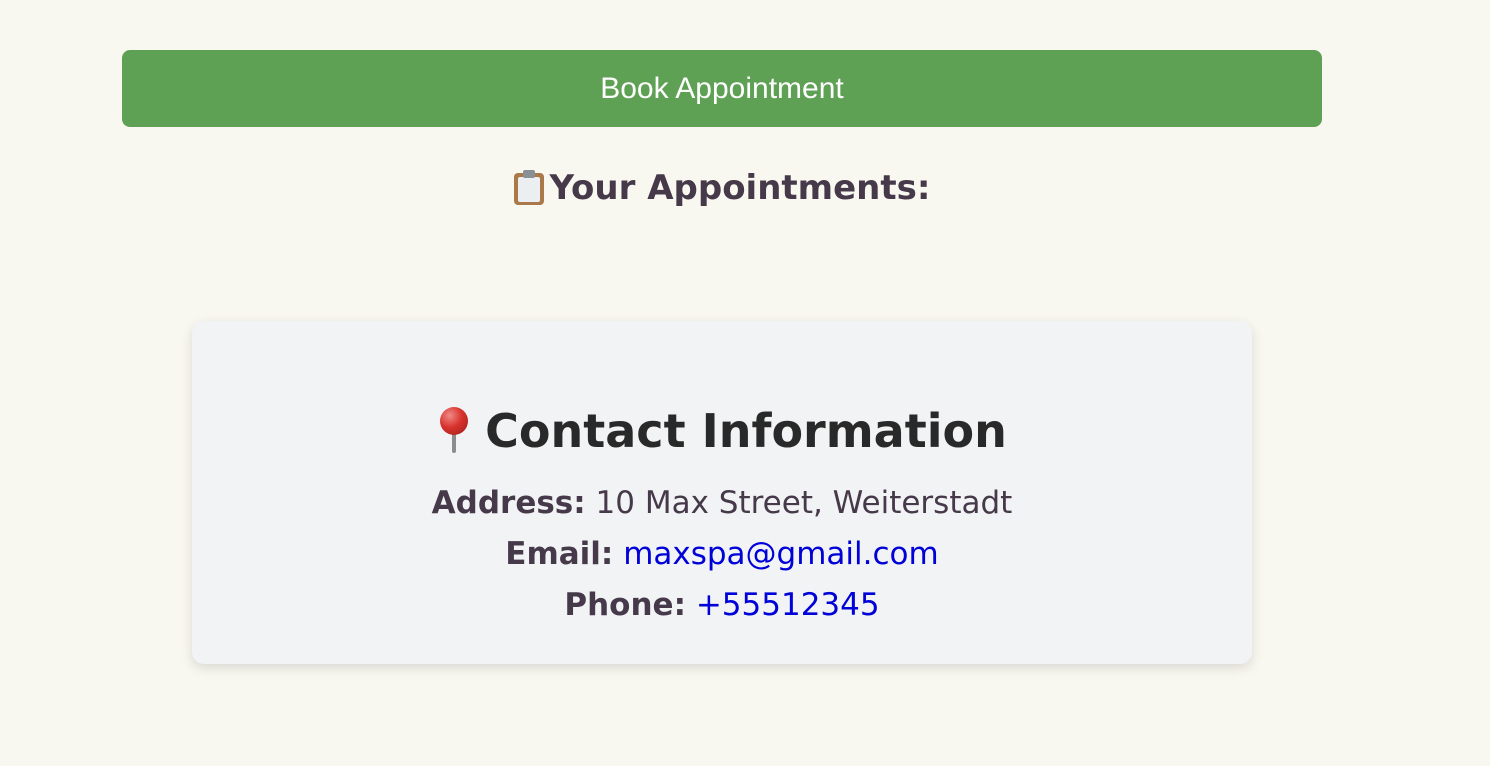 This screenshot has width=1490, height=766. I want to click on contact-phone: Phone: +55512345, so click(722, 605).